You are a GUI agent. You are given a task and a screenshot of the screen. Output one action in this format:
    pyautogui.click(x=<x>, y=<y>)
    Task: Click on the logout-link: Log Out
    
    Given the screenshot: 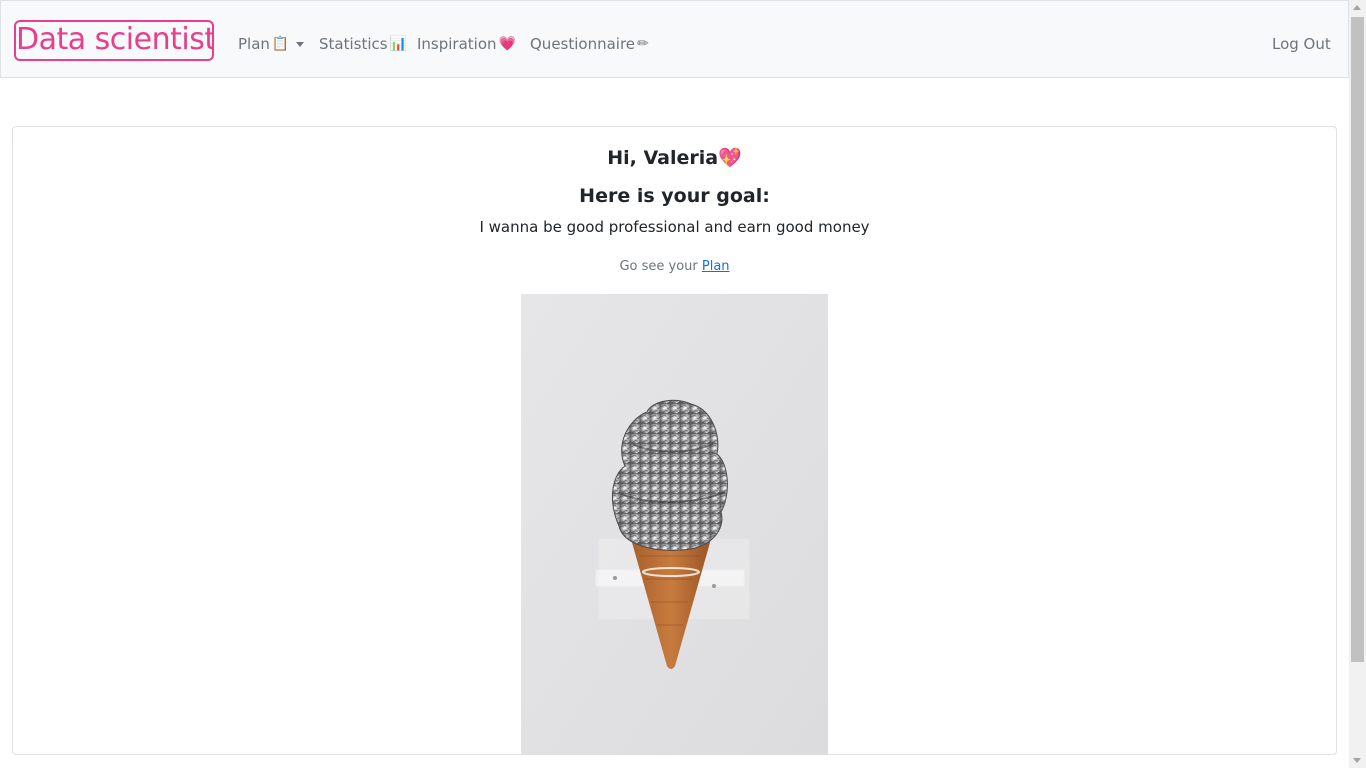 What is the action you would take?
    pyautogui.click(x=1301, y=44)
    